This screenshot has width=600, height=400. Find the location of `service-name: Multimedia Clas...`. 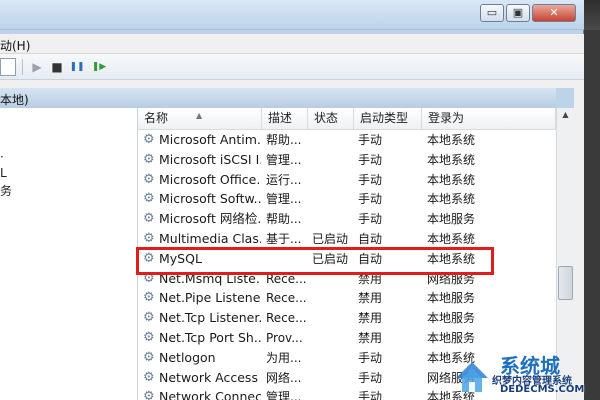

service-name: Multimedia Clas... is located at coordinates (210, 238).